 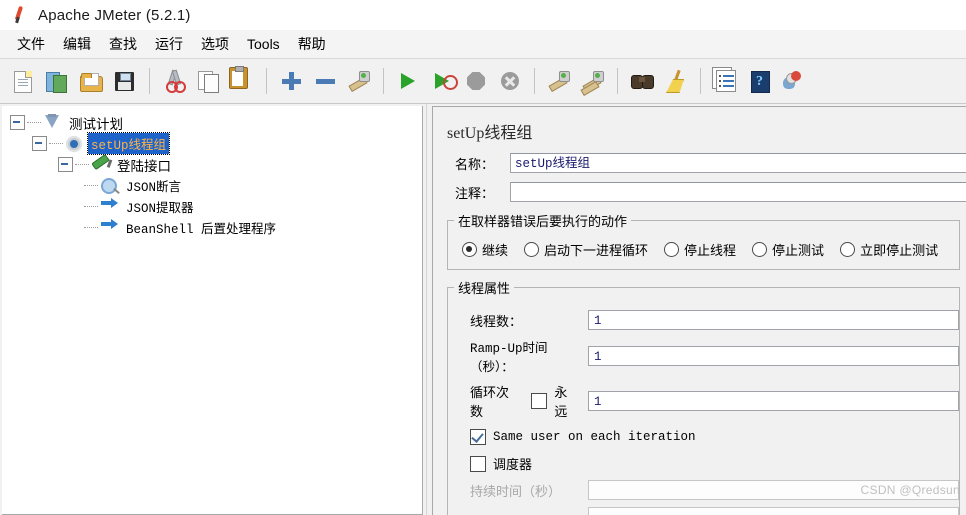 What do you see at coordinates (216, 143) in the screenshot?
I see `tree-node-setup-thread-group: setUp线程组` at bounding box center [216, 143].